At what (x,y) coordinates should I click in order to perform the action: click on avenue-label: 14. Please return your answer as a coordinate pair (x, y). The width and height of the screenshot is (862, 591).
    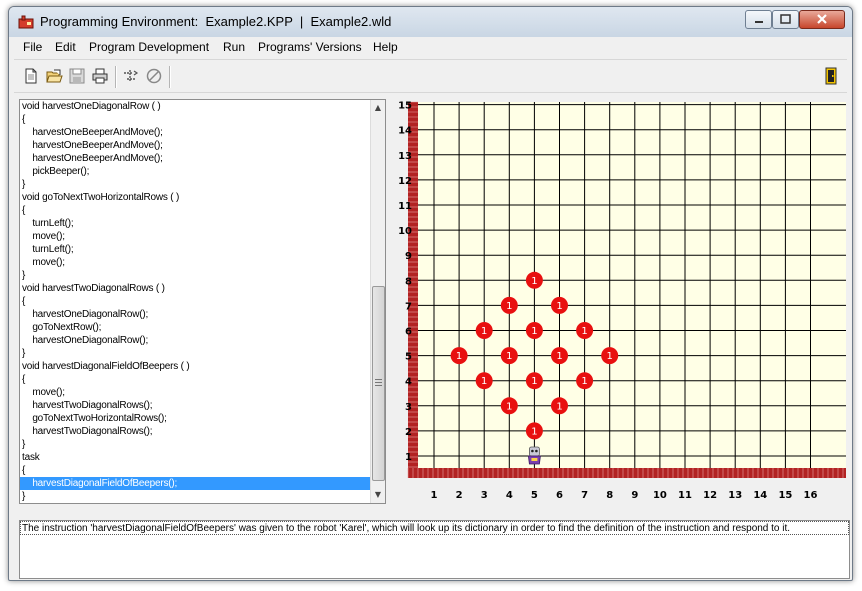
    Looking at the image, I should click on (760, 495).